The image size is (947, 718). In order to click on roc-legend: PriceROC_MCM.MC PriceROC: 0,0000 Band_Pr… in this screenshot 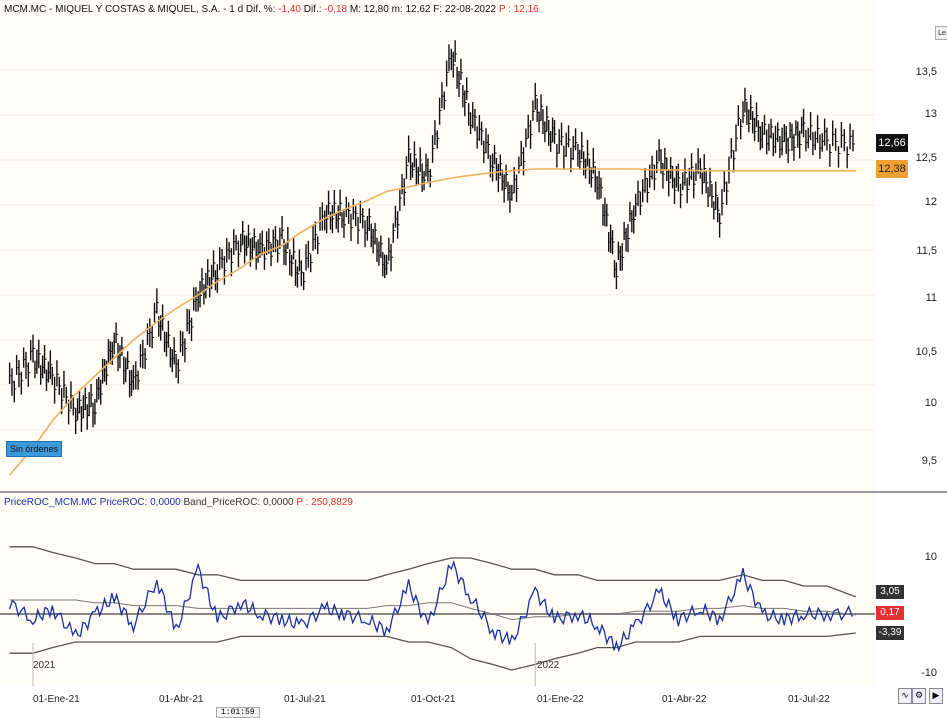, I will do `click(178, 502)`.